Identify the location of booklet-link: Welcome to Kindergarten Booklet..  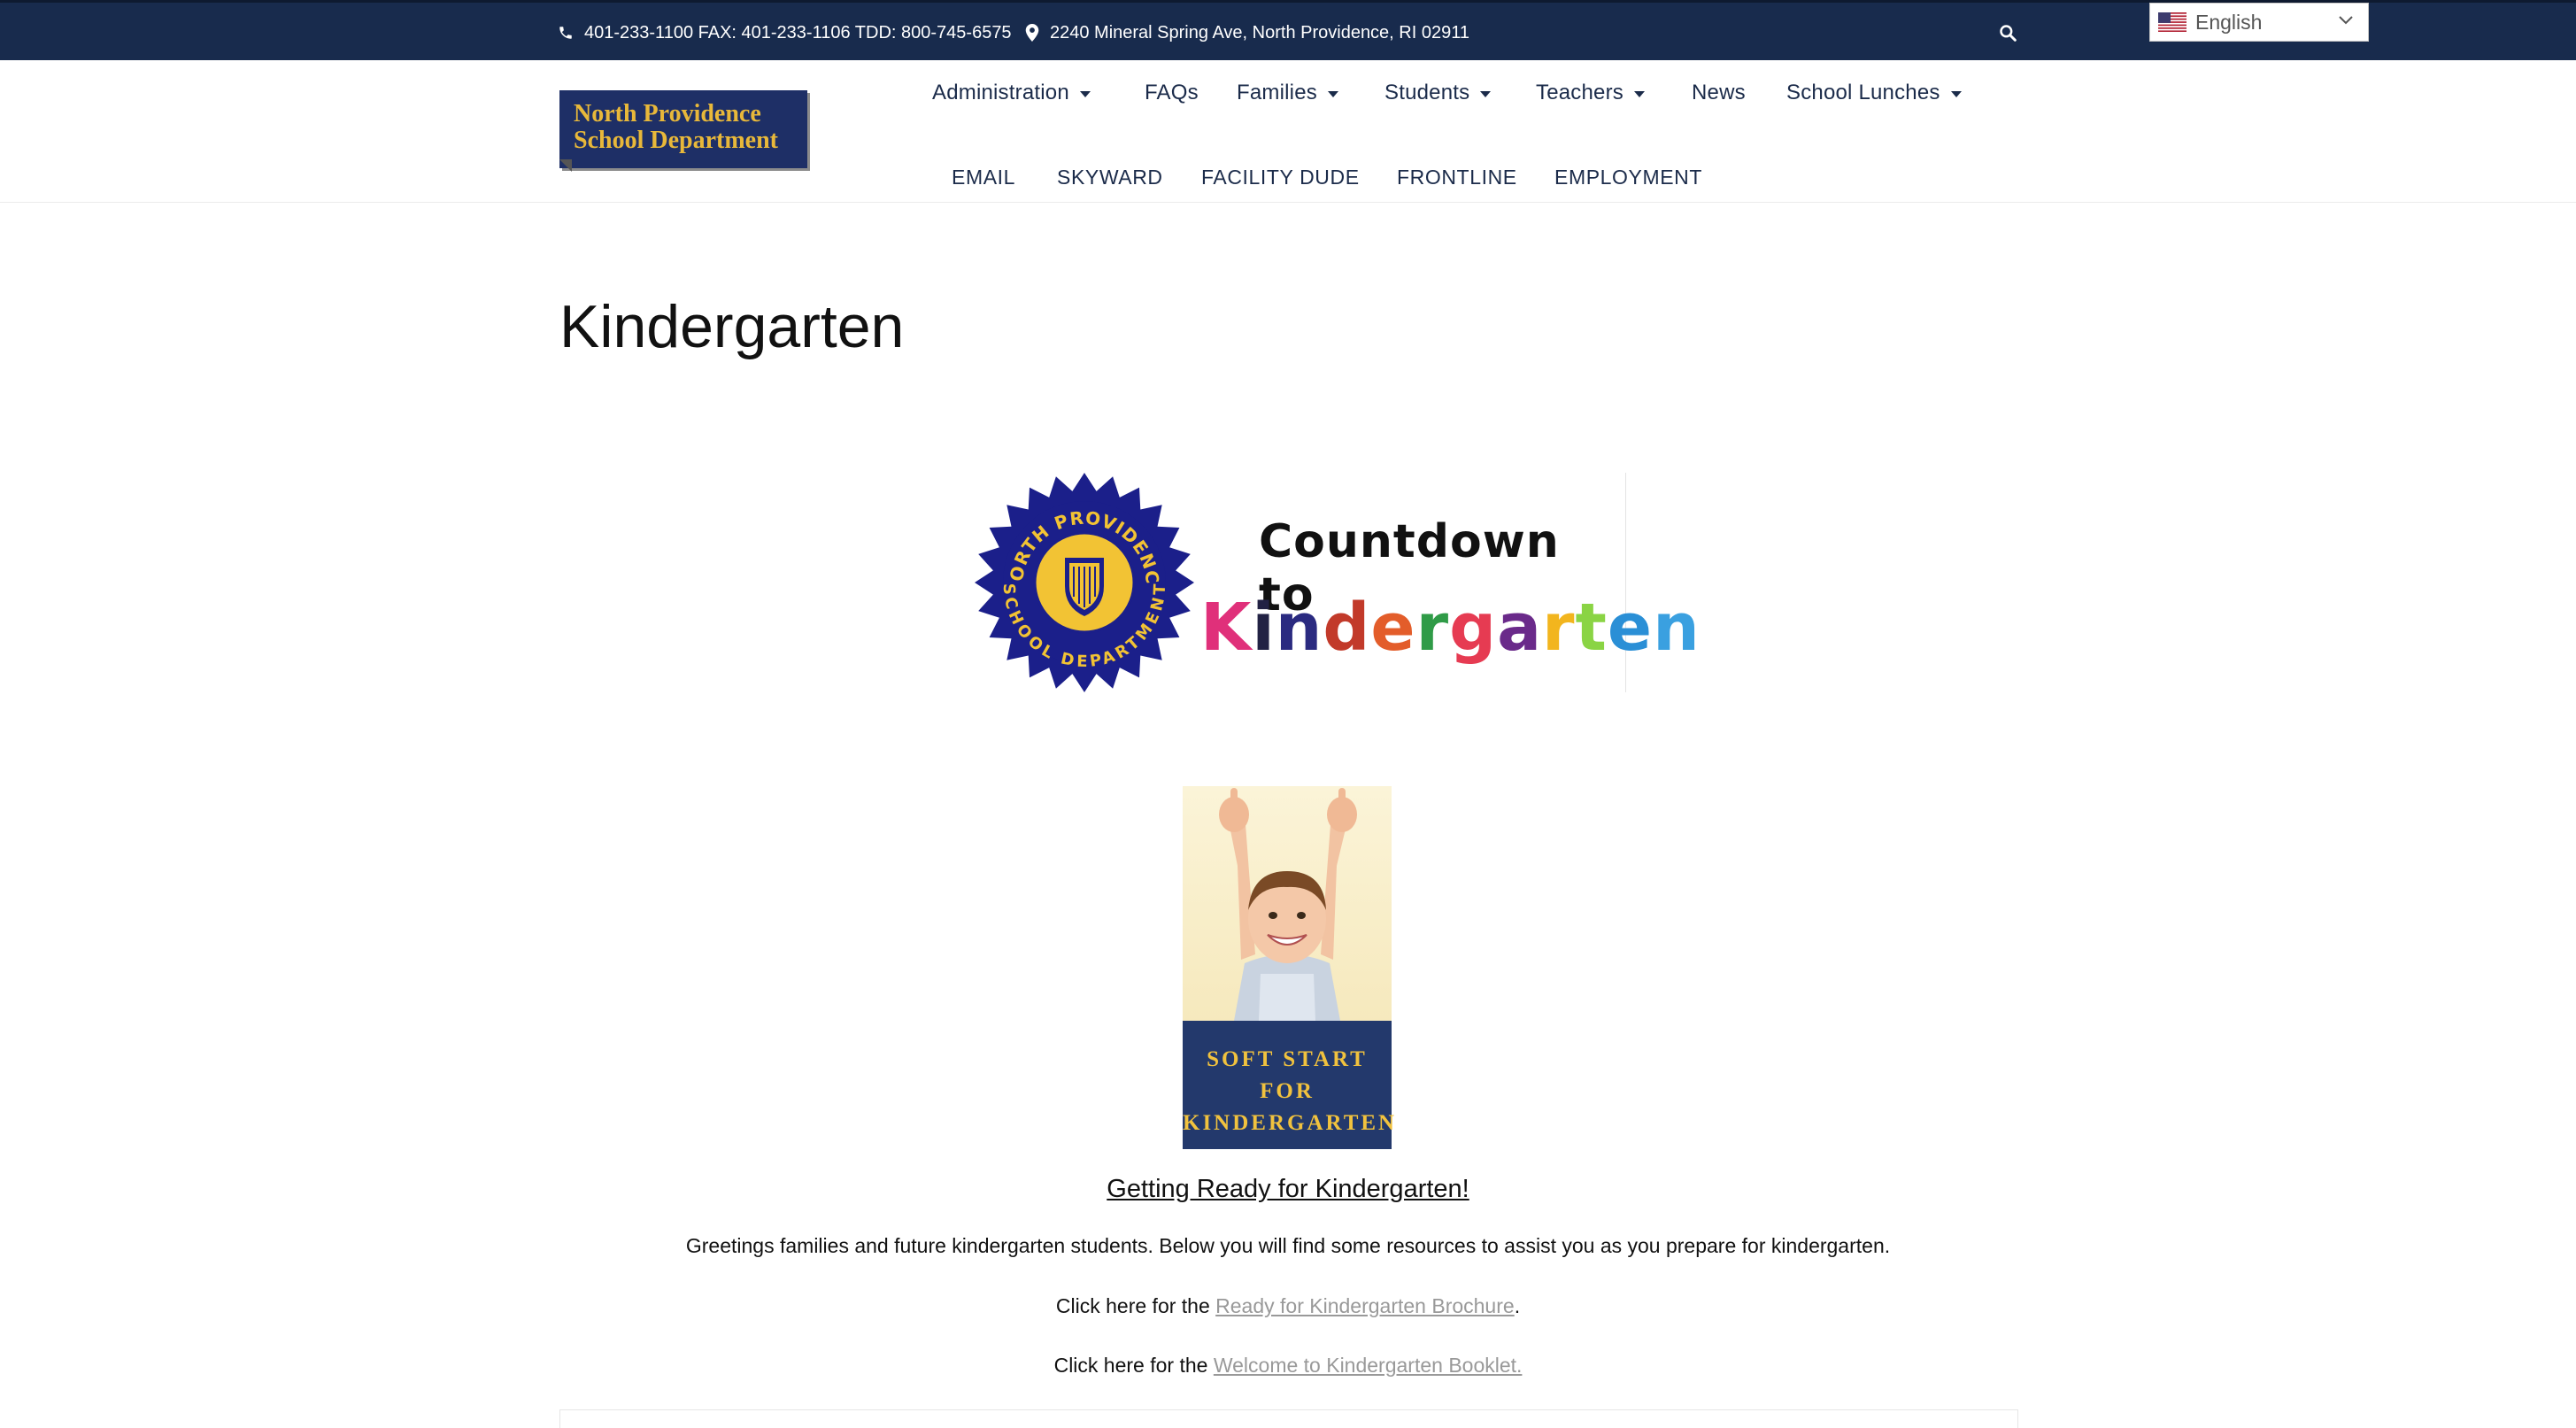
(1368, 1365).